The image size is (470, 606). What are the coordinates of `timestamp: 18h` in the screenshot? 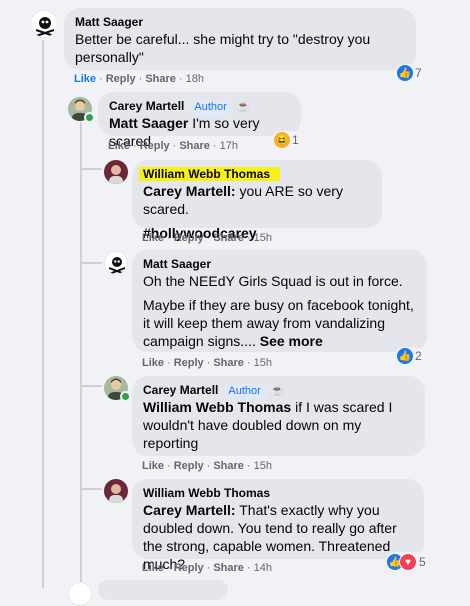 It's located at (195, 79).